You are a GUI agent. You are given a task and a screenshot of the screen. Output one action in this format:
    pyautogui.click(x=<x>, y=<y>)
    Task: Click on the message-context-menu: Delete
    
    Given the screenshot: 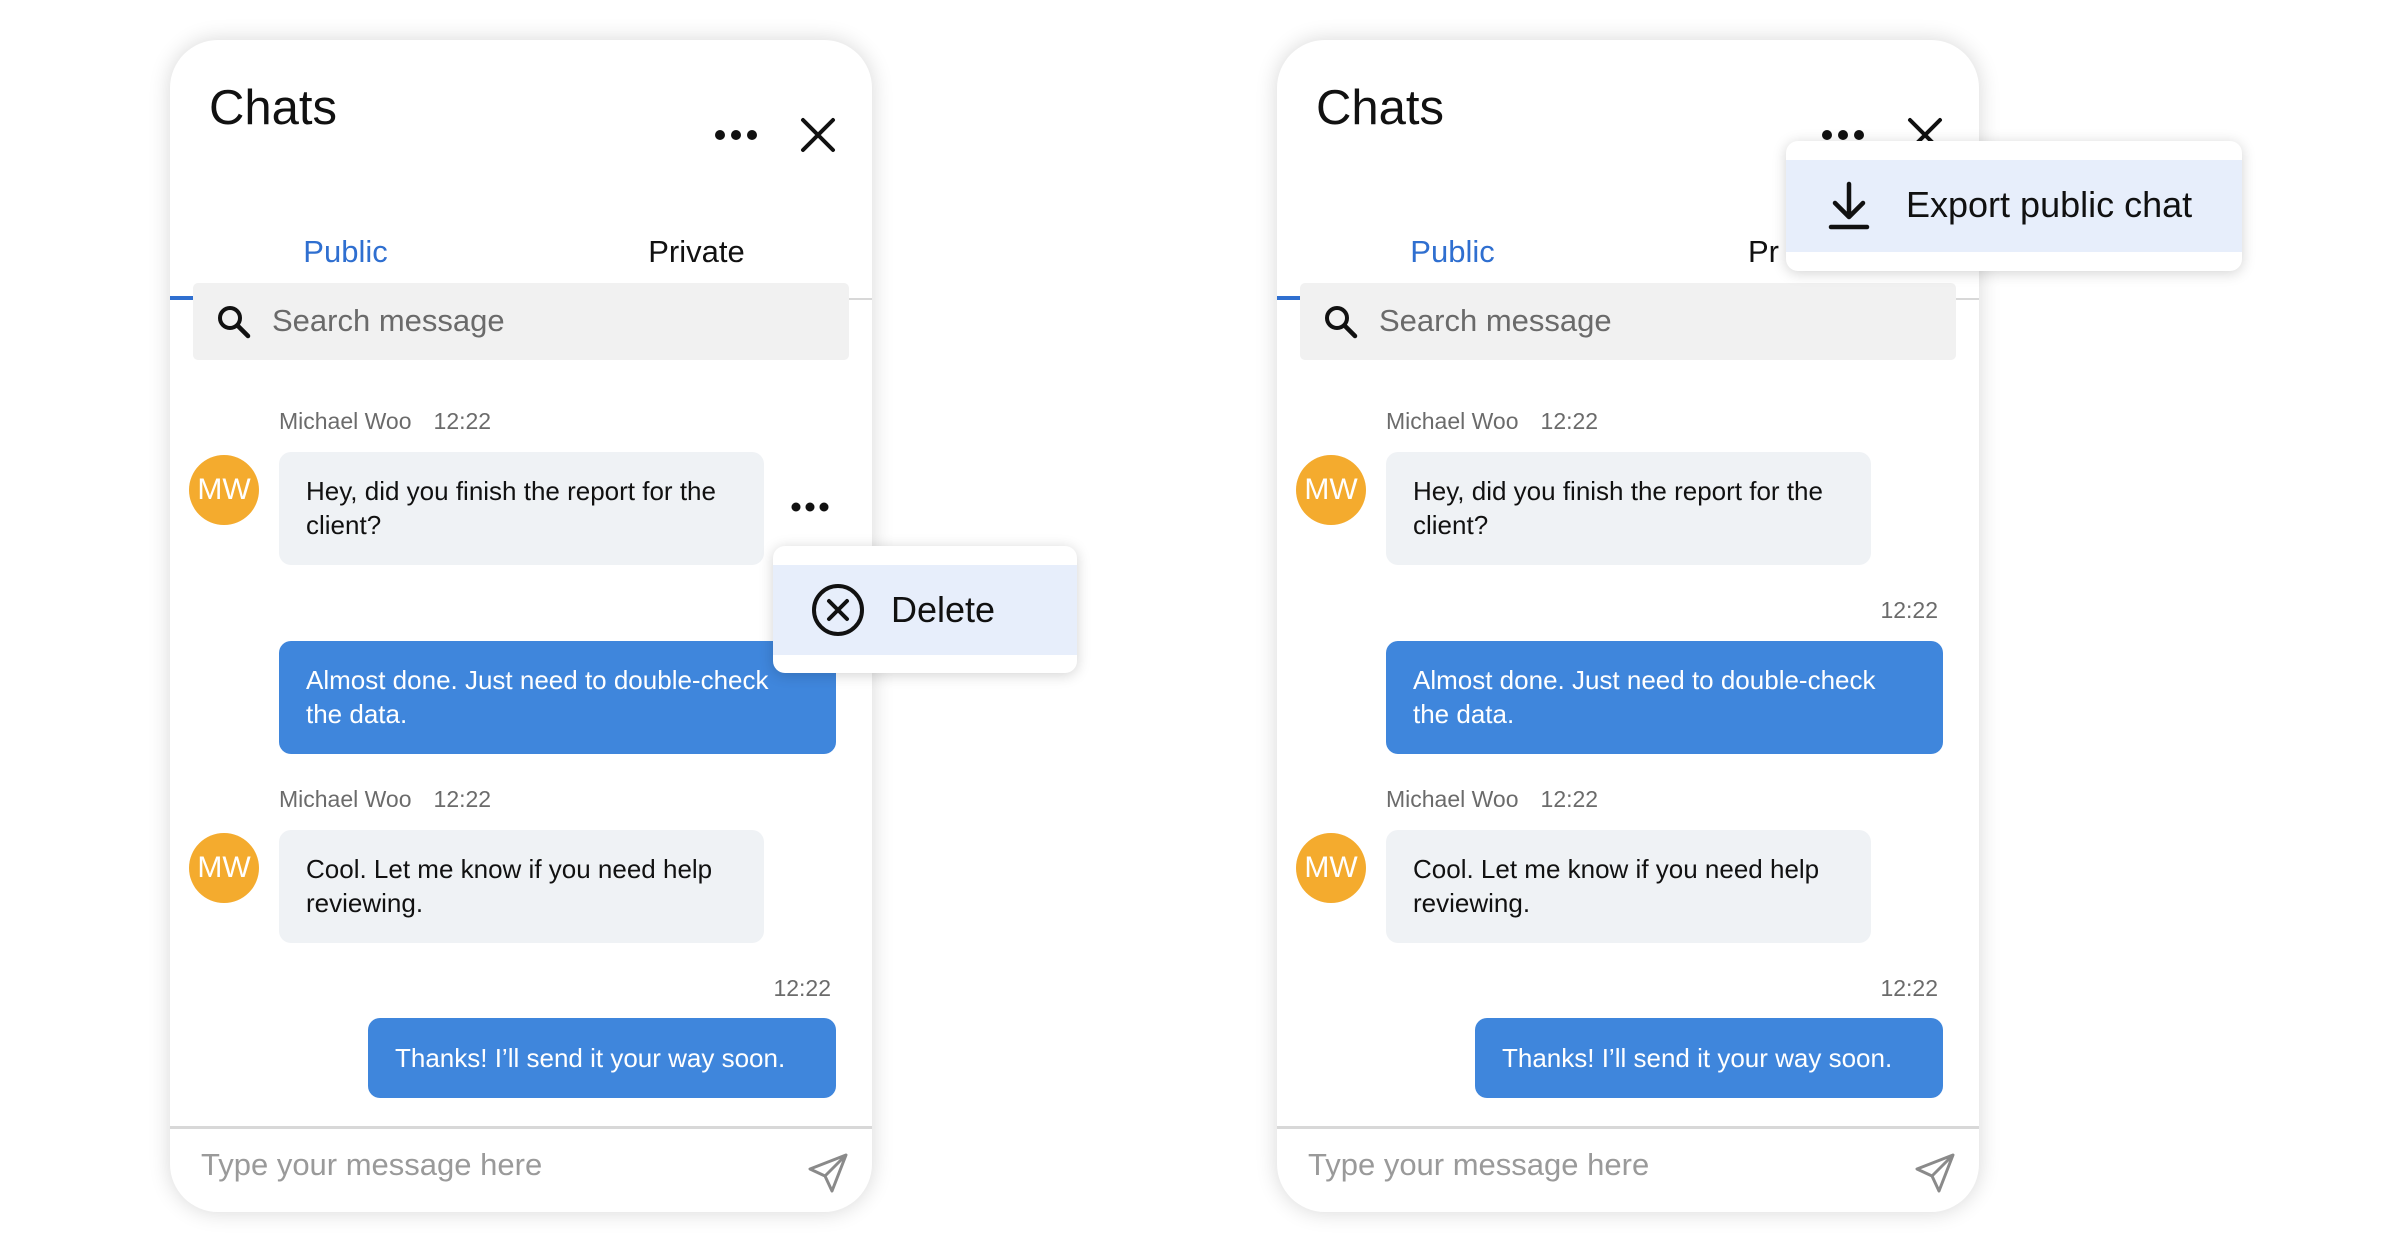 What is the action you would take?
    pyautogui.click(x=925, y=609)
    